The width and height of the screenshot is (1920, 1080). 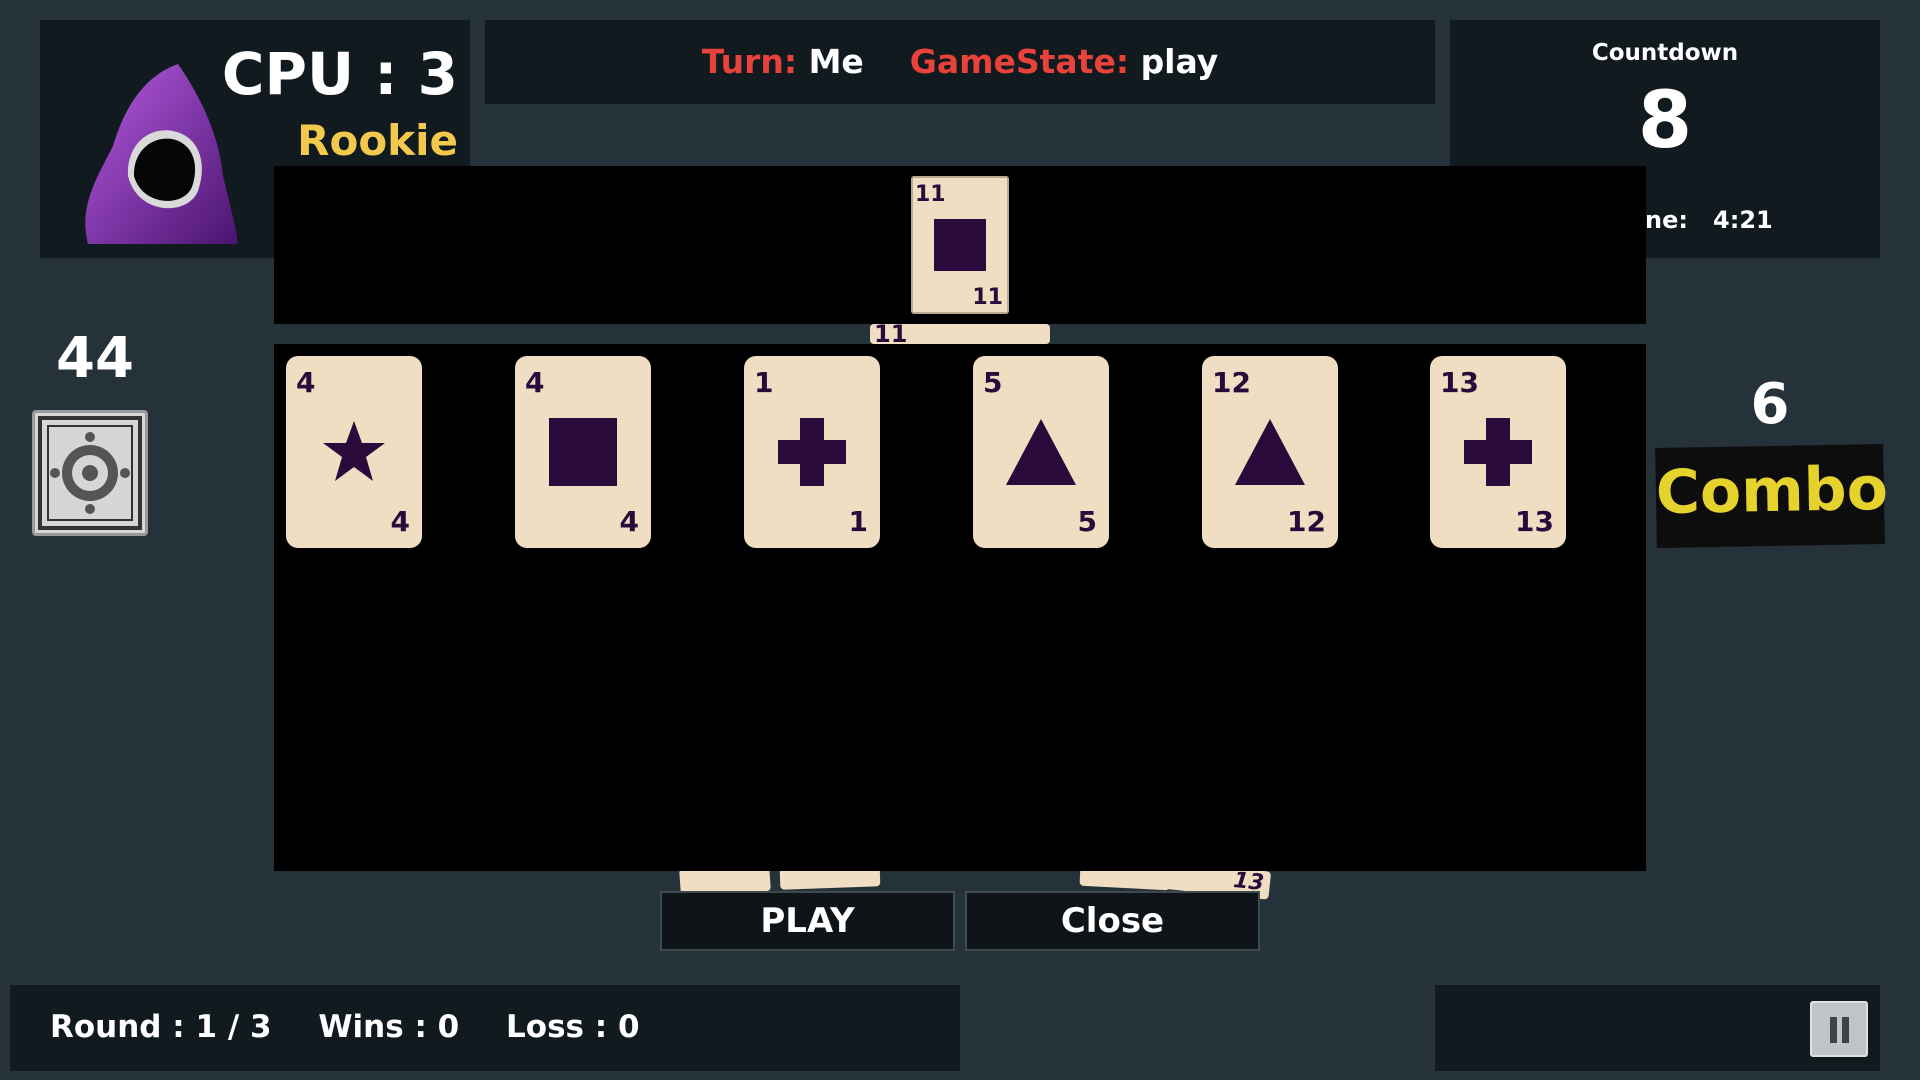 I want to click on cpu-avatar, so click(x=161, y=154).